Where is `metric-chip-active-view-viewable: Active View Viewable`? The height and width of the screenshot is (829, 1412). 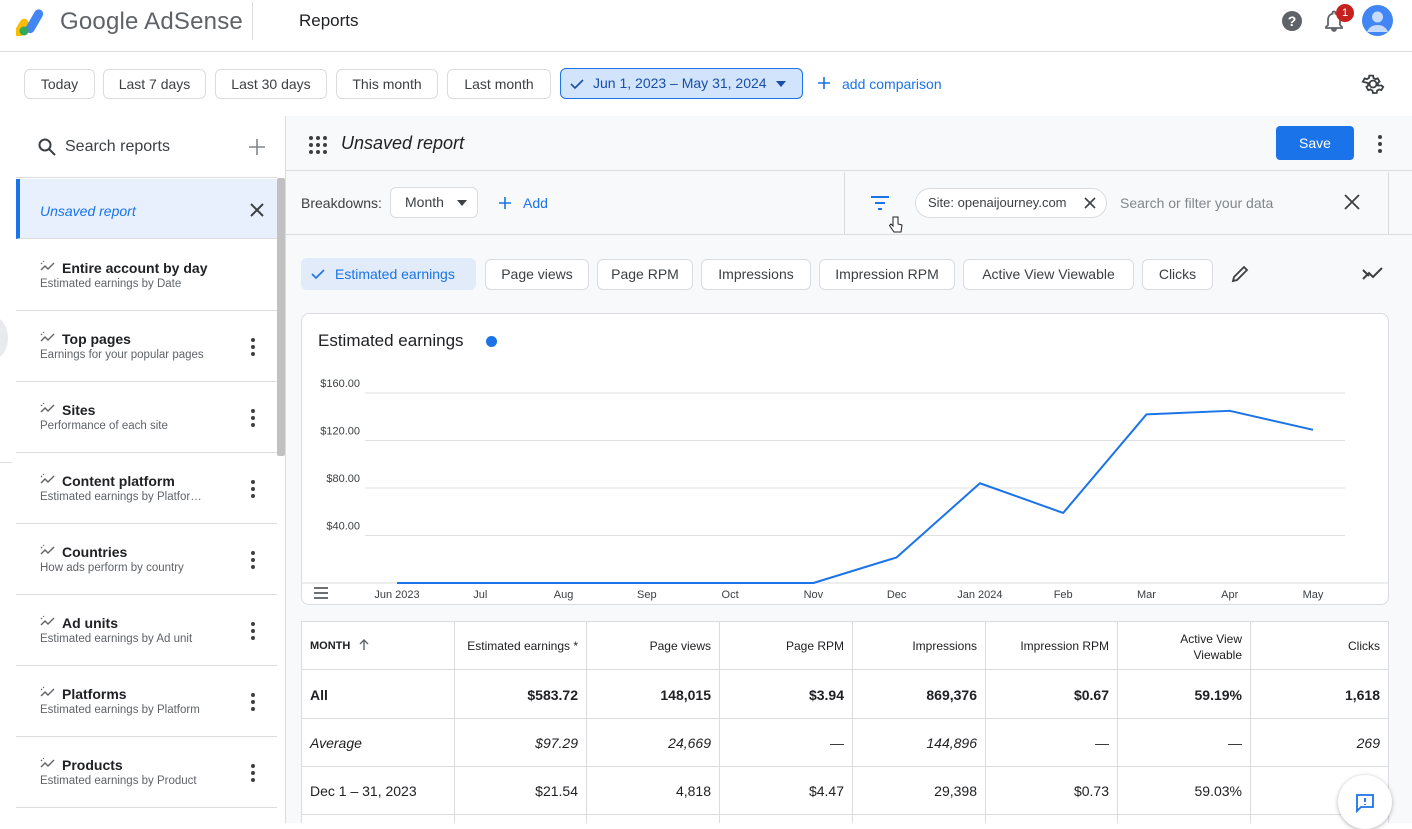 metric-chip-active-view-viewable: Active View Viewable is located at coordinates (1048, 274).